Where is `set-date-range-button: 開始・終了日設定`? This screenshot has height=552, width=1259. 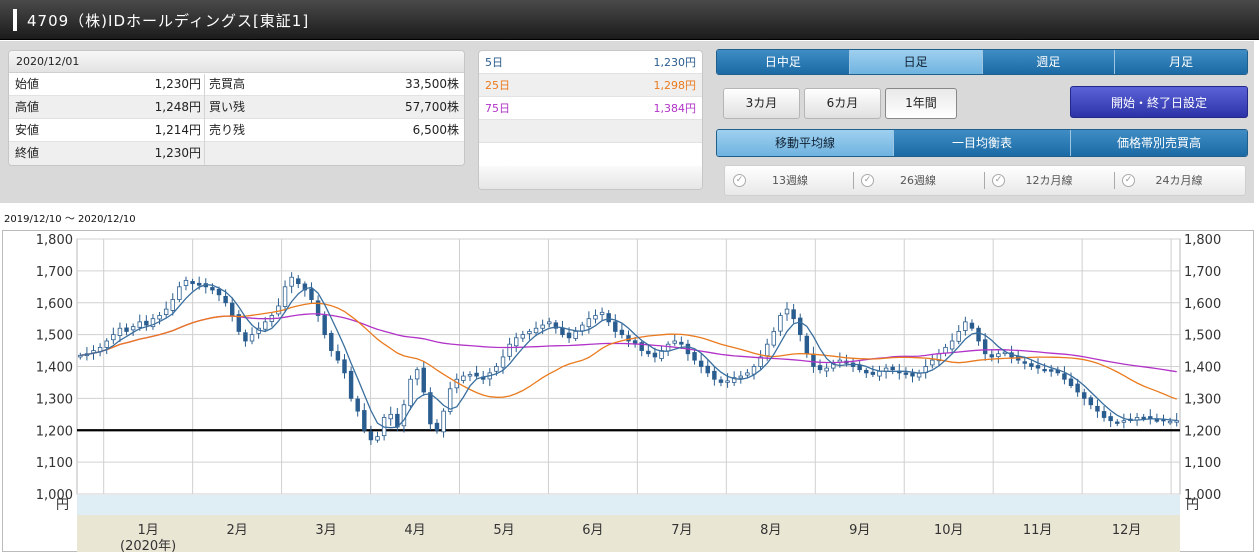
set-date-range-button: 開始・終了日設定 is located at coordinates (1159, 102).